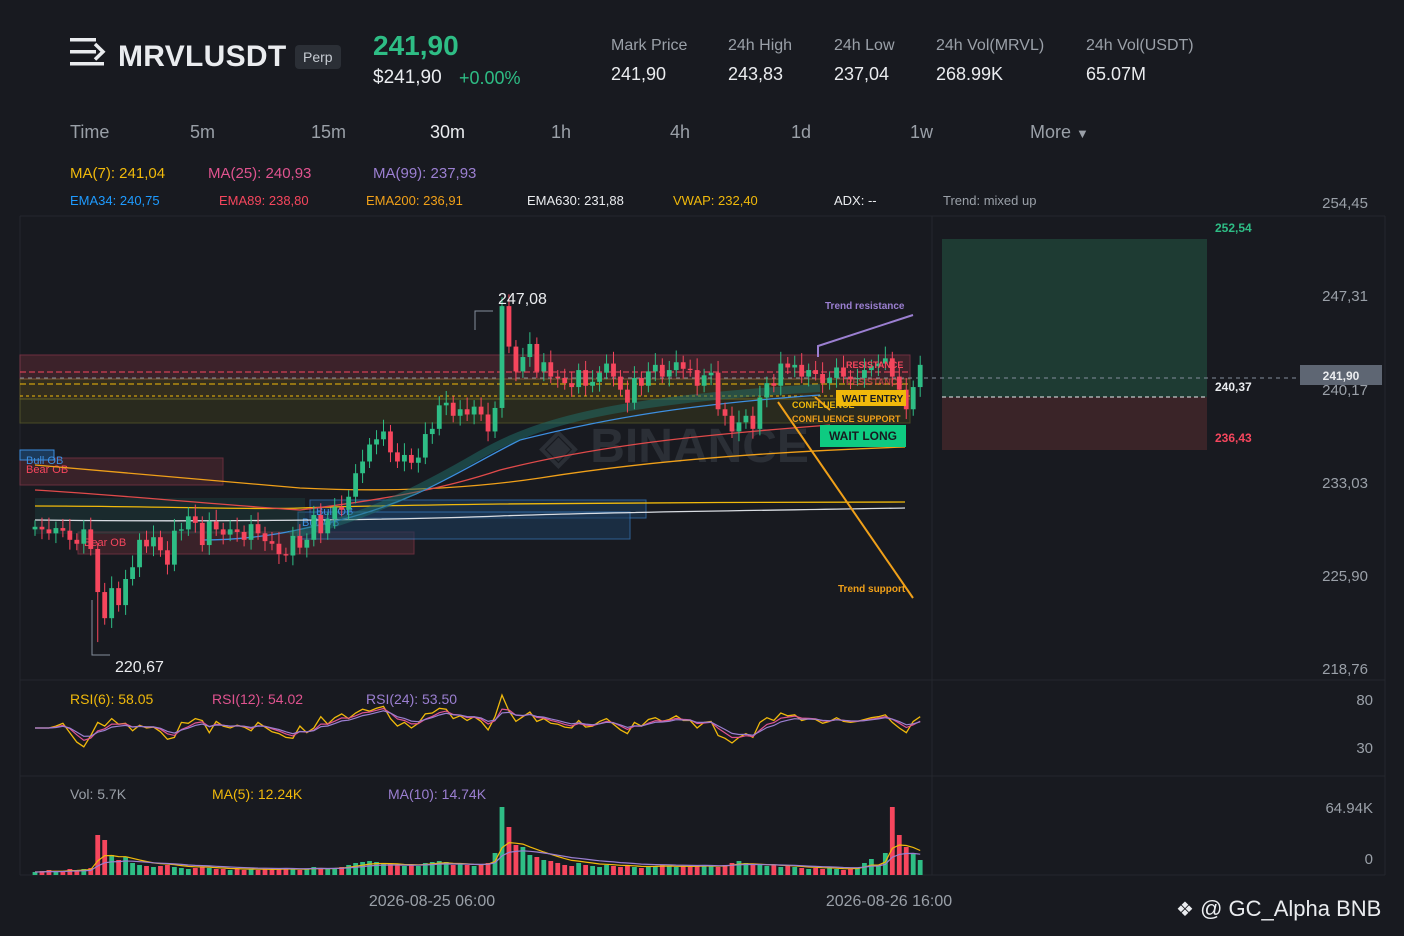  Describe the element at coordinates (478, 724) in the screenshot. I see `rsi12-line` at that location.